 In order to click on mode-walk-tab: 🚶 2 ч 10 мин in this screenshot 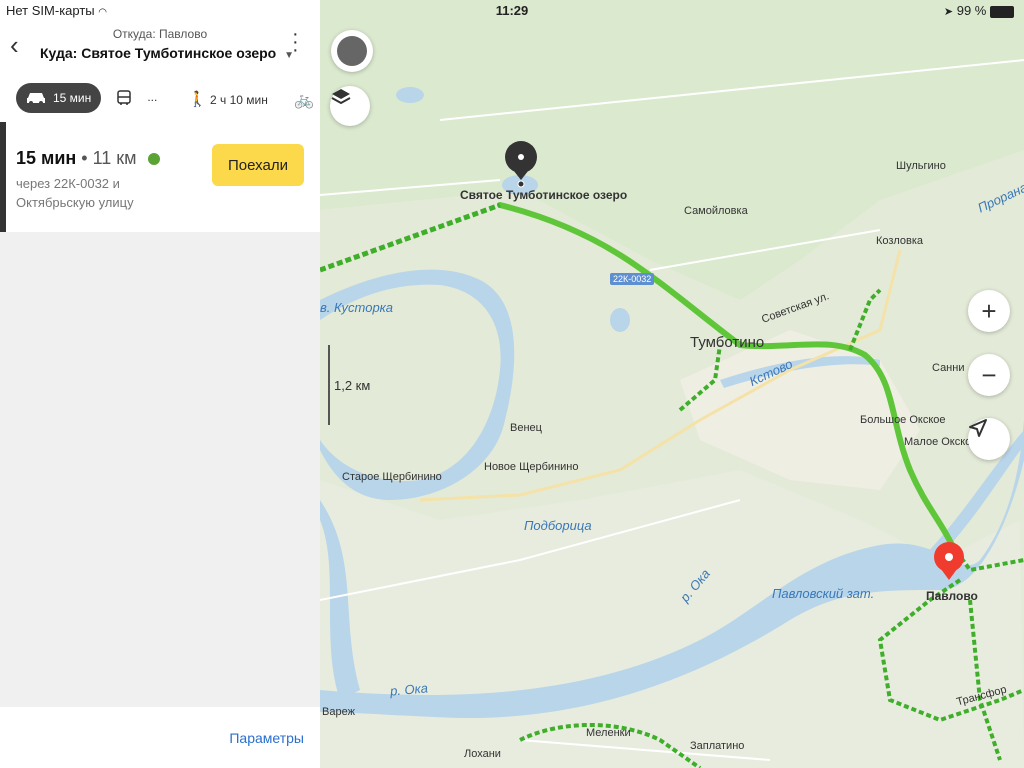, I will do `click(228, 99)`.